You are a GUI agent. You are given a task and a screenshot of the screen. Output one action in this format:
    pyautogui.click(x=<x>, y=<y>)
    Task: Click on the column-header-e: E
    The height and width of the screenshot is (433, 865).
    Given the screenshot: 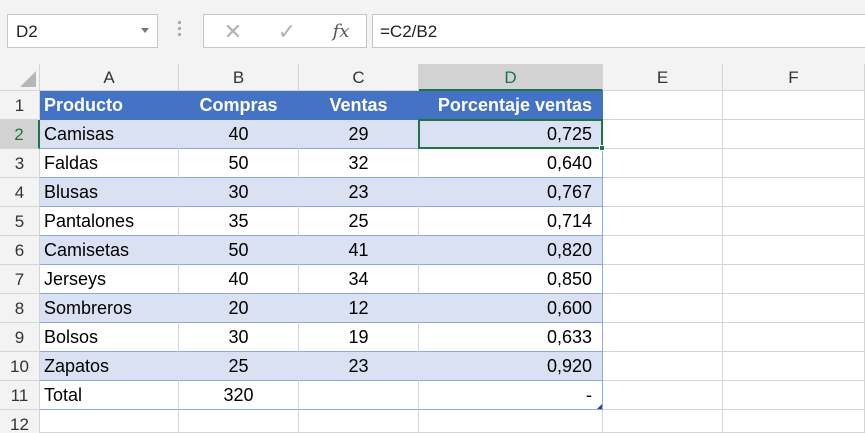 What is the action you would take?
    pyautogui.click(x=663, y=77)
    